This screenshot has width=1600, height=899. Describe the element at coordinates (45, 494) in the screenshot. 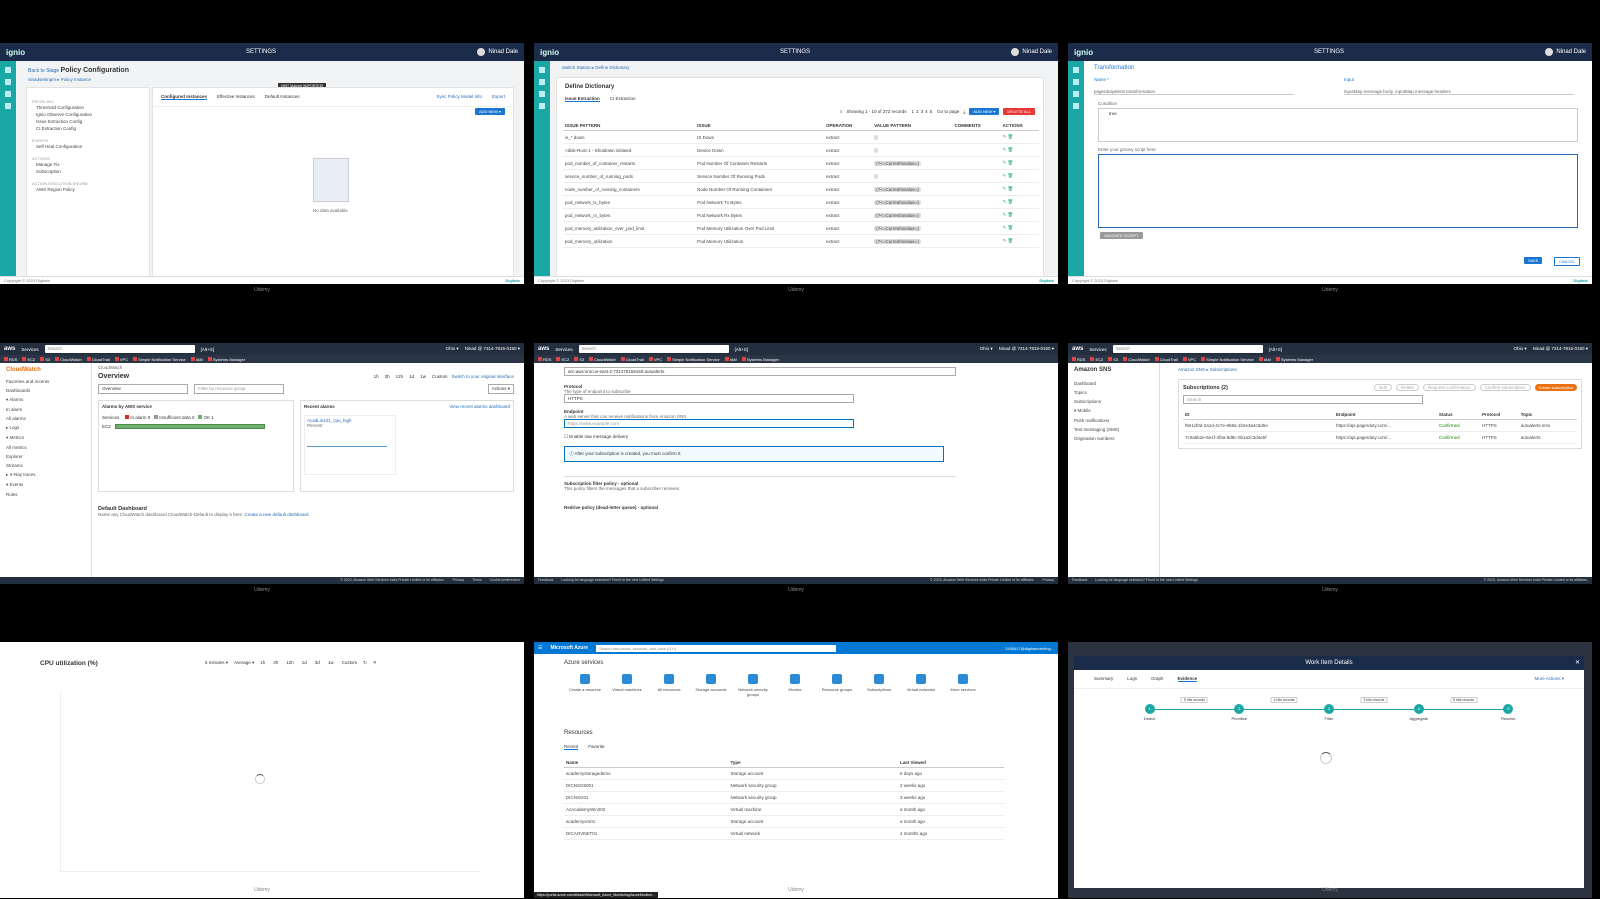

I see `sidebar-item: Rules` at that location.